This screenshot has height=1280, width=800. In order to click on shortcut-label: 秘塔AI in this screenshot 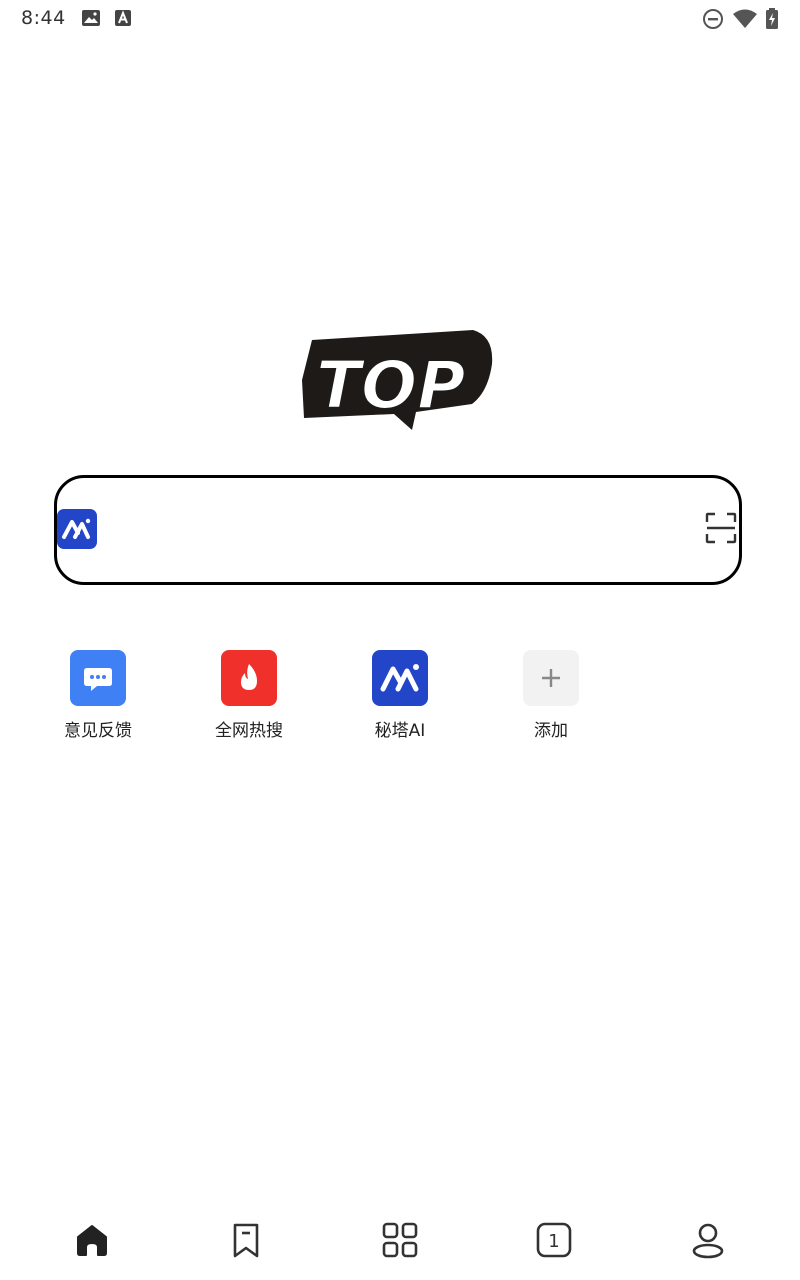, I will do `click(400, 731)`.